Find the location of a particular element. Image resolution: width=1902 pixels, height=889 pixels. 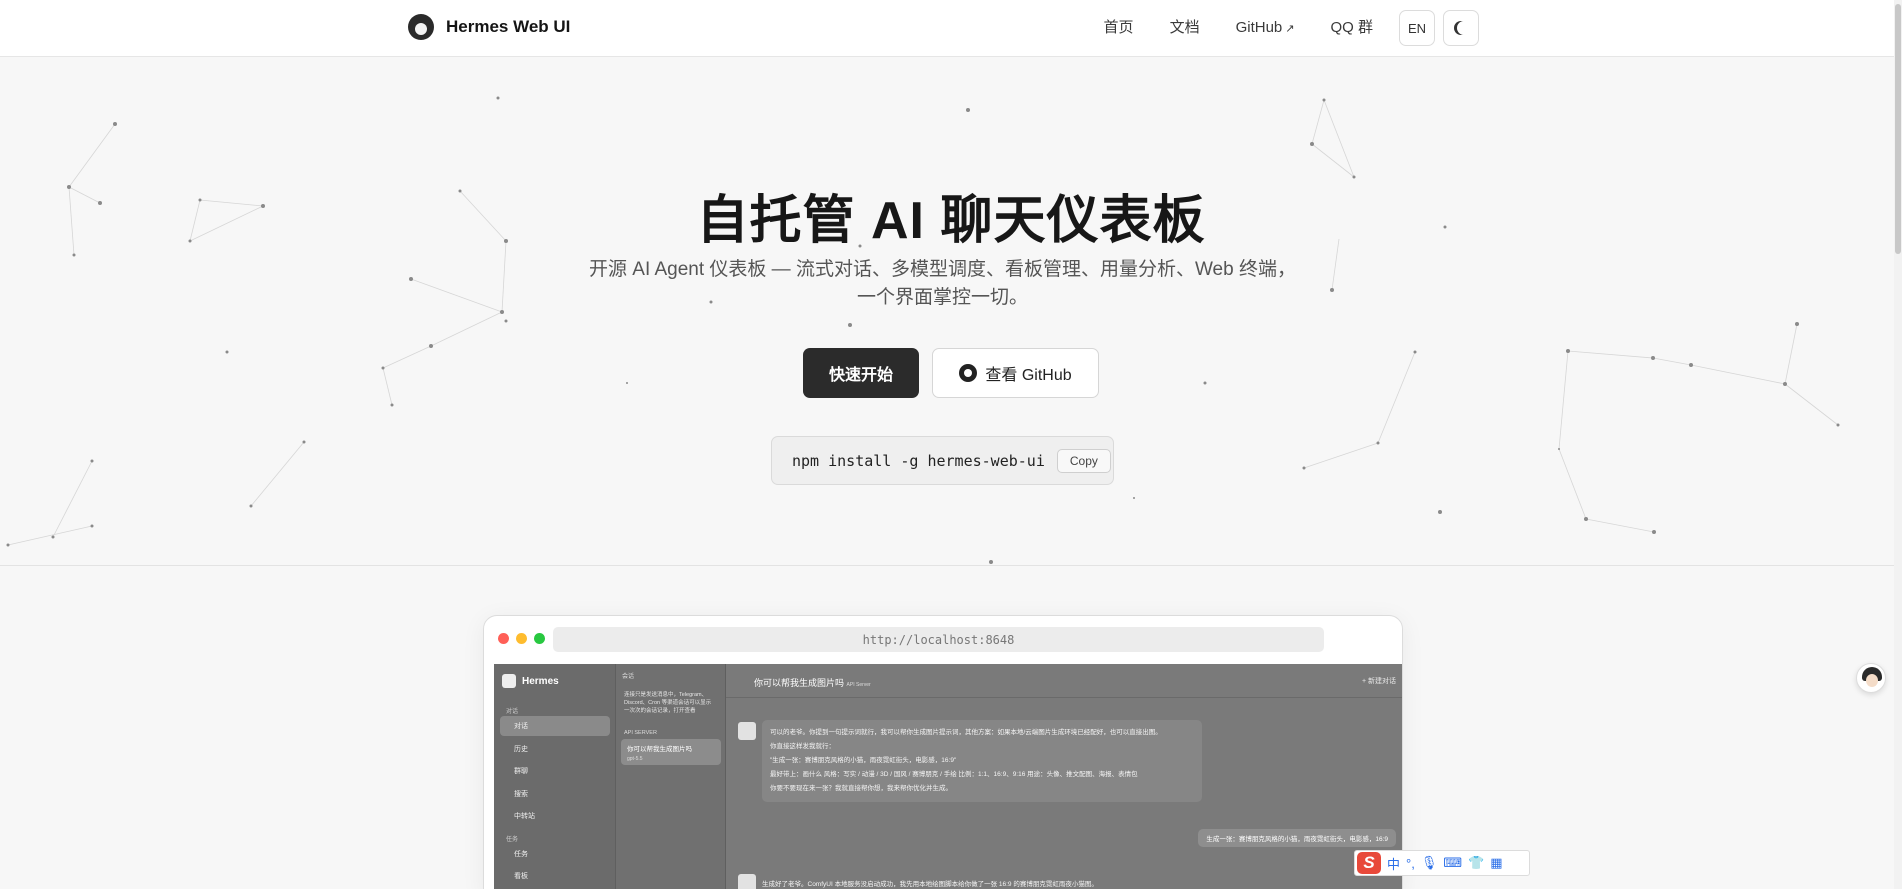

new-chat: + 新建对话 is located at coordinates (1378, 681).